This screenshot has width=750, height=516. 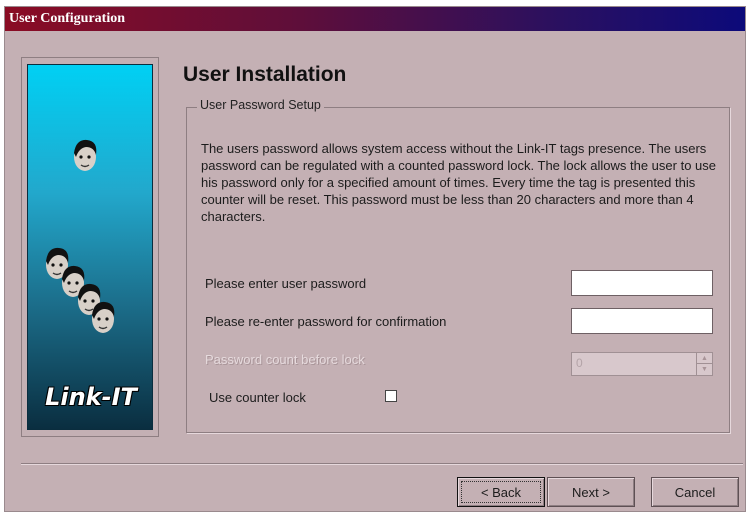 I want to click on spin-up-icon: ▲, so click(x=704, y=358).